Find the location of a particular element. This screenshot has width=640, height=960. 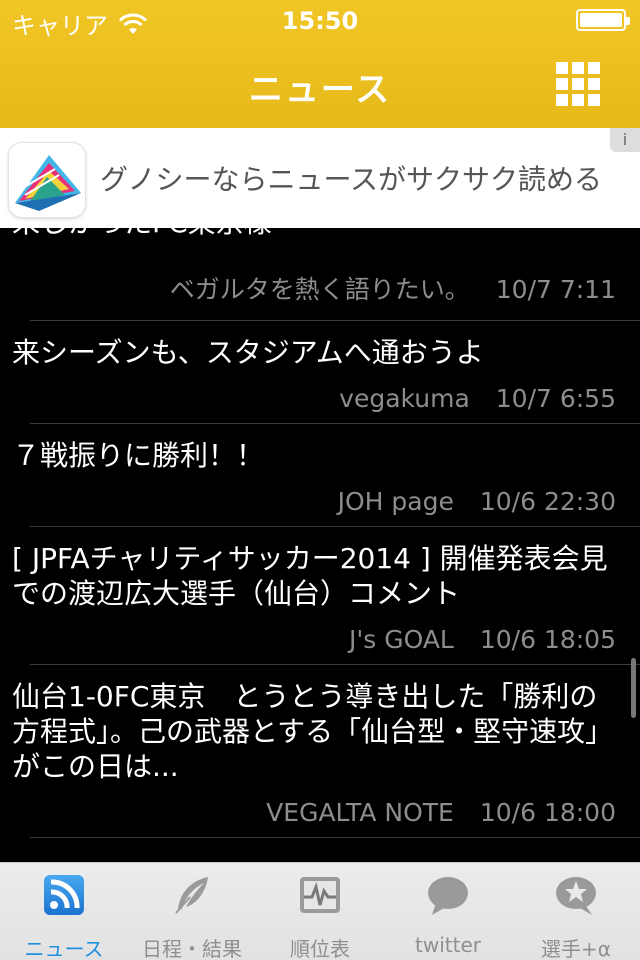

tab-schedule: 日程・結果 is located at coordinates (192, 911).